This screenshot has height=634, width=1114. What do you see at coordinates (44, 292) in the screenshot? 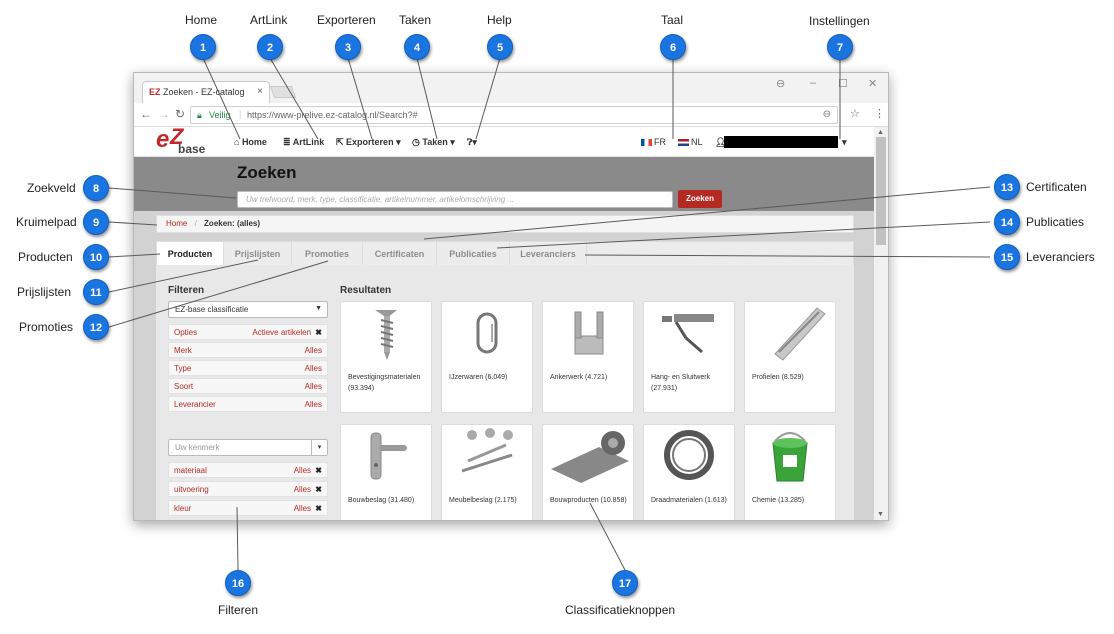
I see `callout-label: Prijslijsten` at bounding box center [44, 292].